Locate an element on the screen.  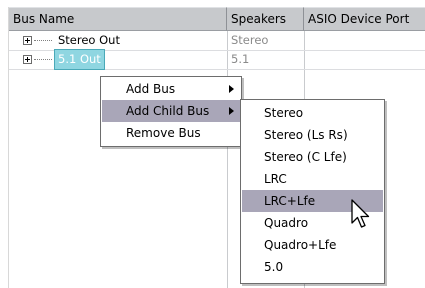
submenu-item-5-0: 5.0 is located at coordinates (312, 267).